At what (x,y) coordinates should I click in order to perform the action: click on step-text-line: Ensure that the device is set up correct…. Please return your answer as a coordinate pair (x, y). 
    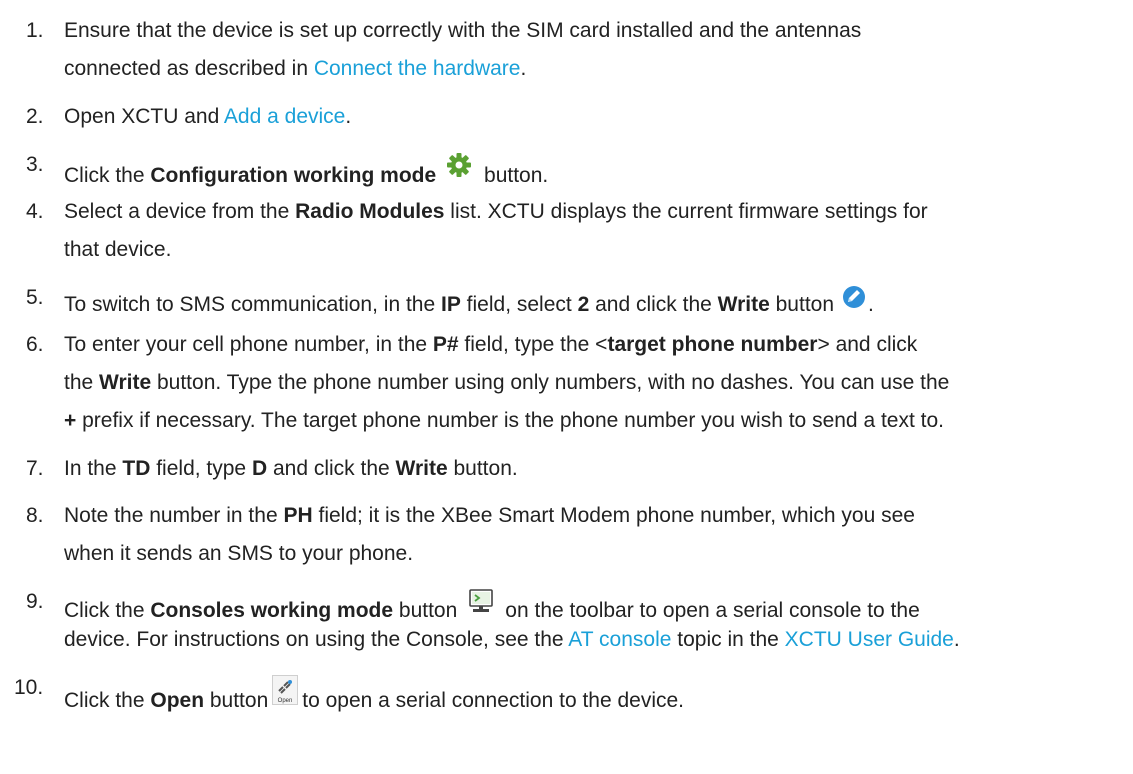
    Looking at the image, I should click on (462, 31).